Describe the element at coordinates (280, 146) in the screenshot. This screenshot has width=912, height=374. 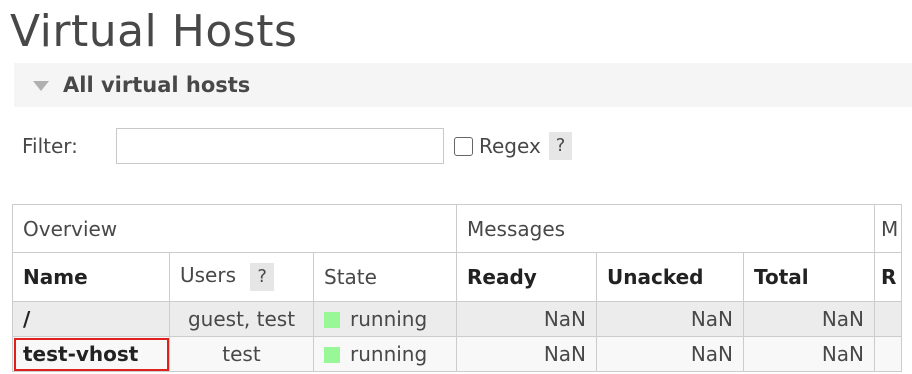
I see `filter-input` at that location.